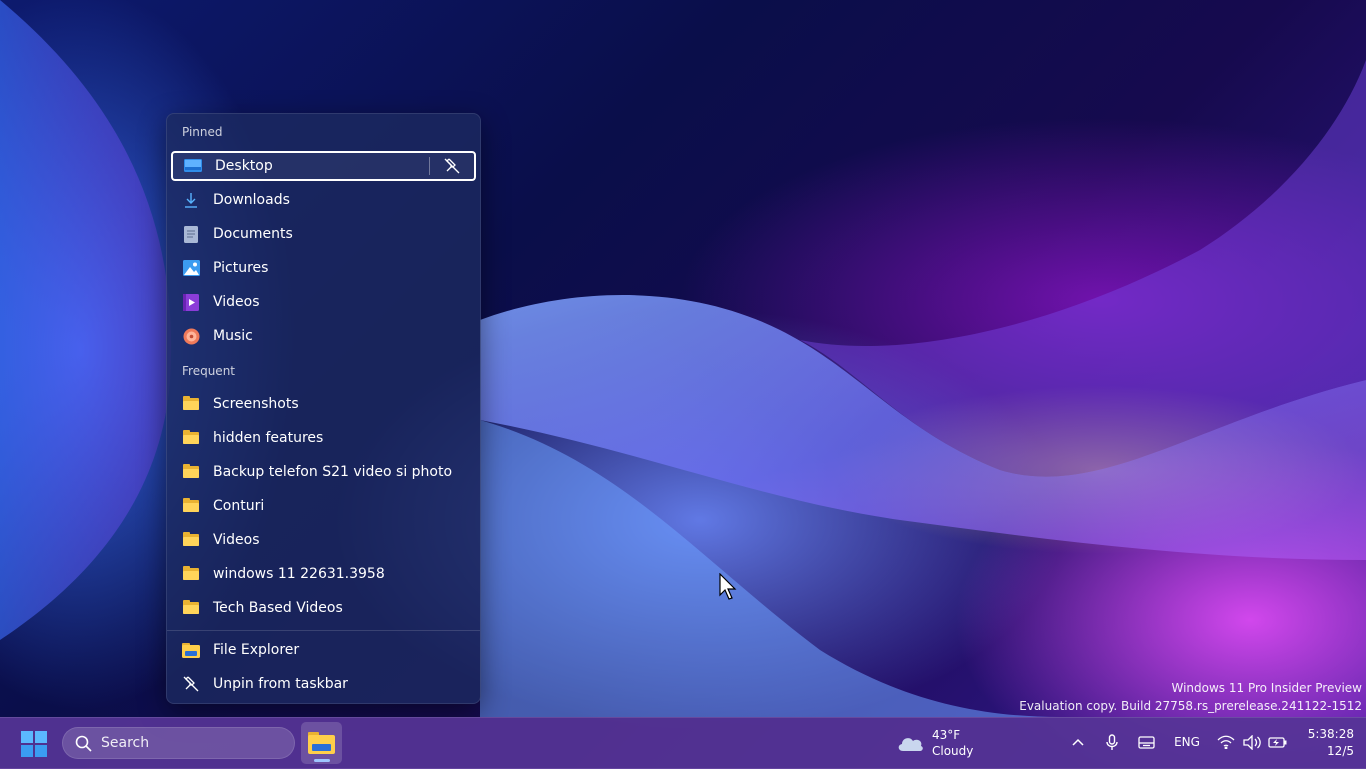 The width and height of the screenshot is (1366, 769). I want to click on frequent-item: Screenshots, so click(322, 404).